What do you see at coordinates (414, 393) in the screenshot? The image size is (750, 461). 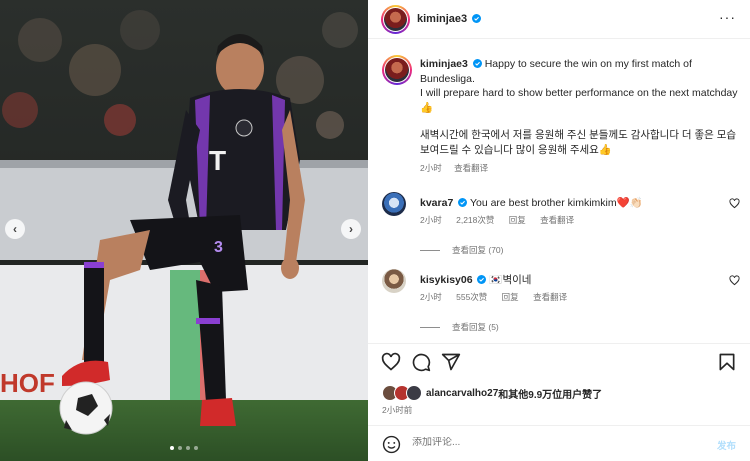 I see `liker-avatar` at bounding box center [414, 393].